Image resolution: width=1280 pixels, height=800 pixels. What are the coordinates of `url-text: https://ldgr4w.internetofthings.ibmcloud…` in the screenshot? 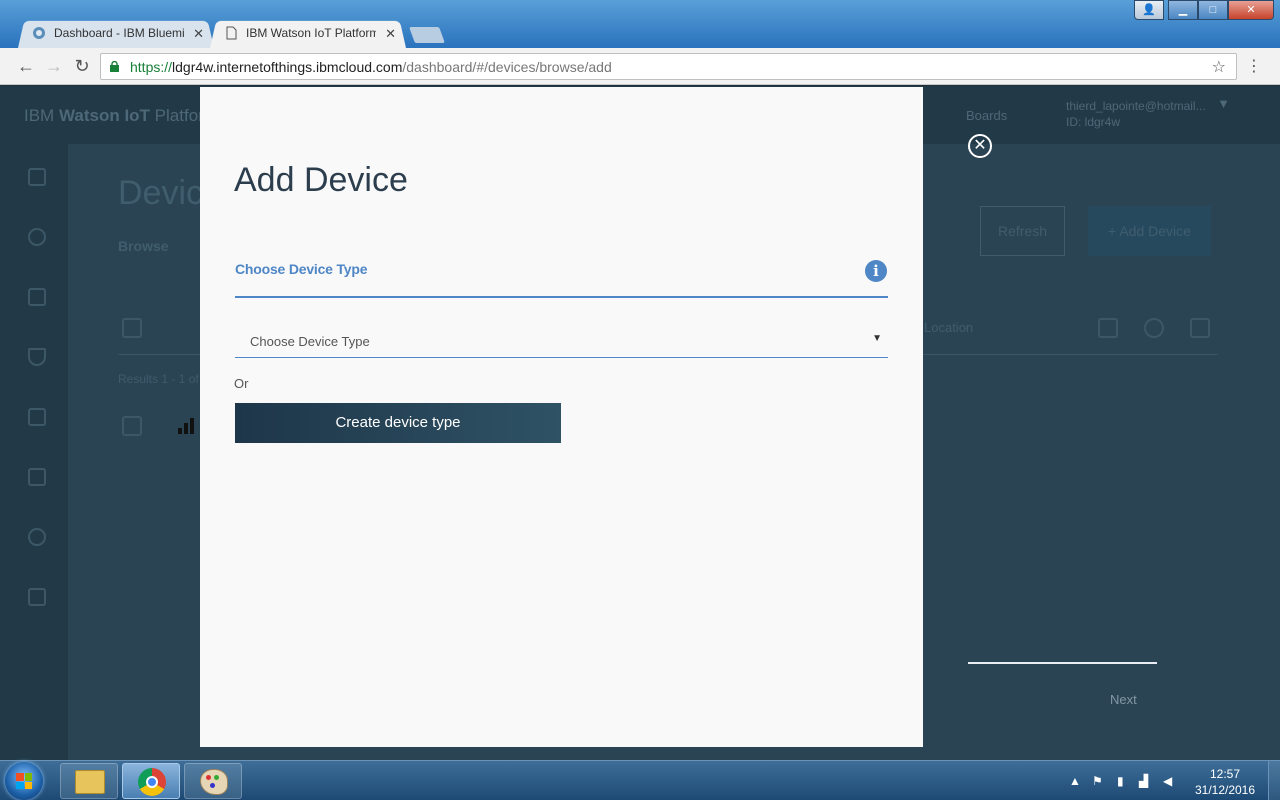 It's located at (371, 67).